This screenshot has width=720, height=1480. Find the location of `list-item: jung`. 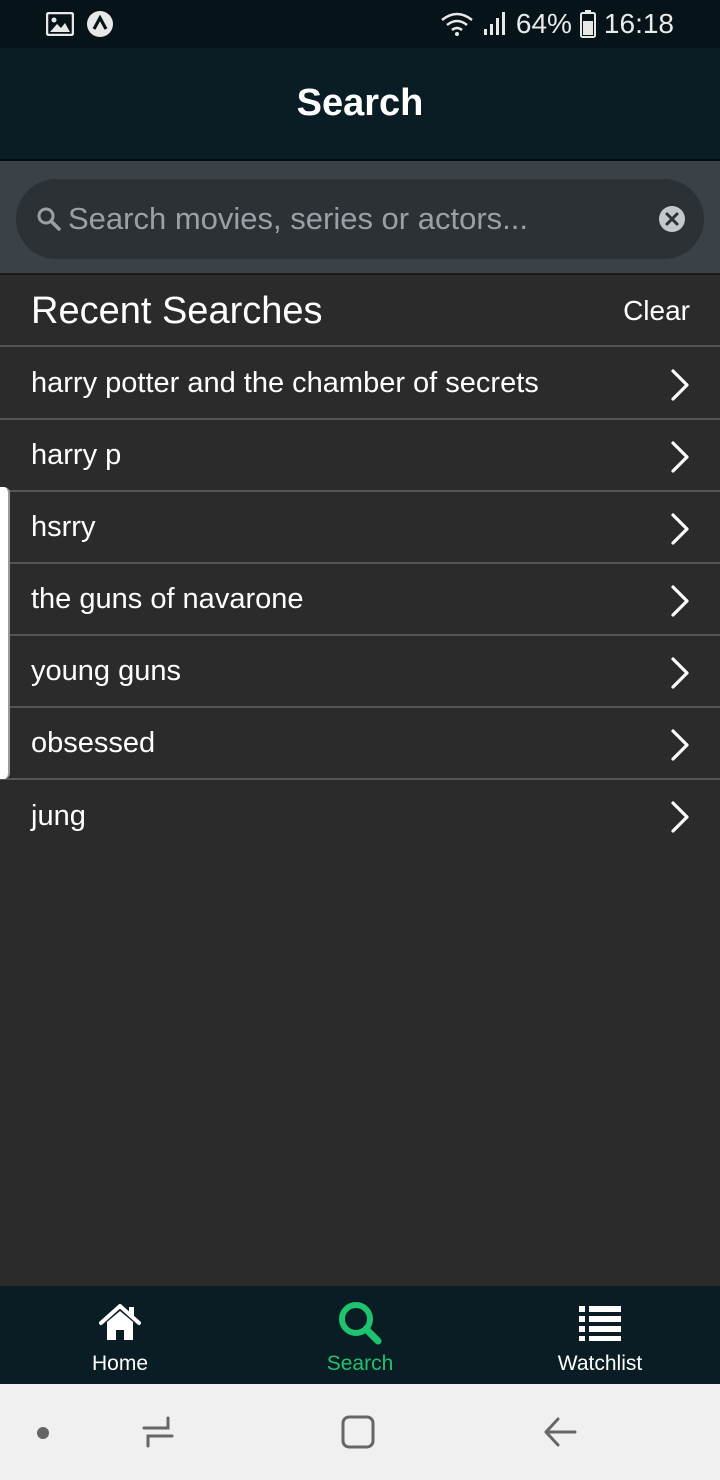

list-item: jung is located at coordinates (360, 816).